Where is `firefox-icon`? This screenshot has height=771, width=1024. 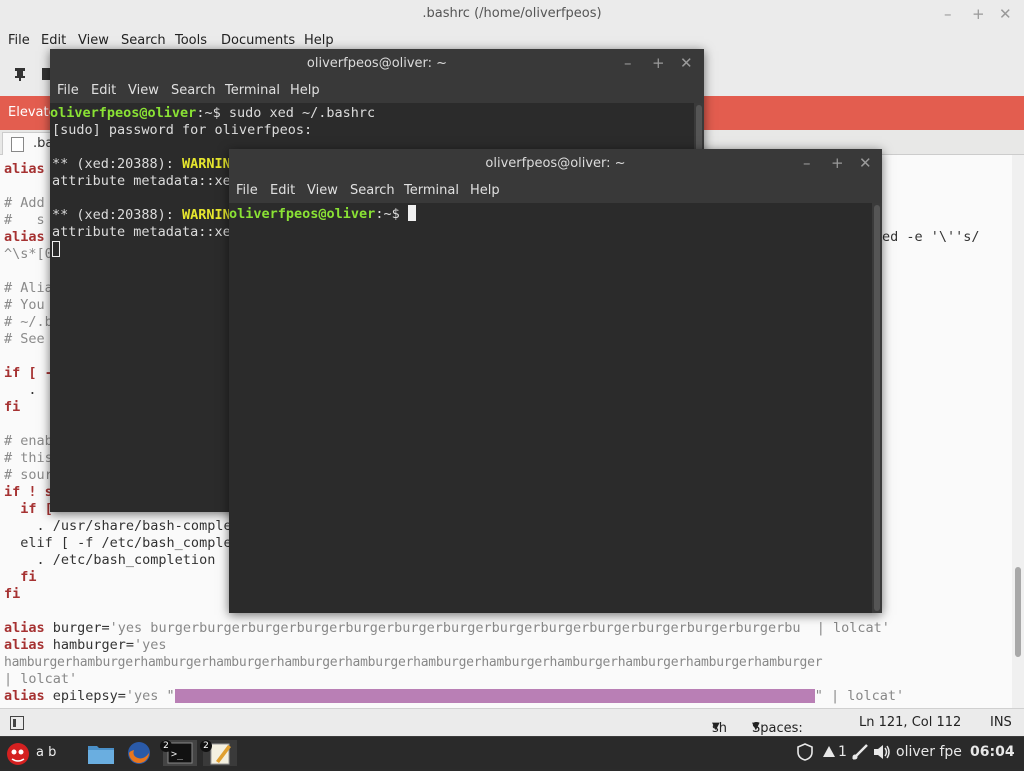 firefox-icon is located at coordinates (139, 753).